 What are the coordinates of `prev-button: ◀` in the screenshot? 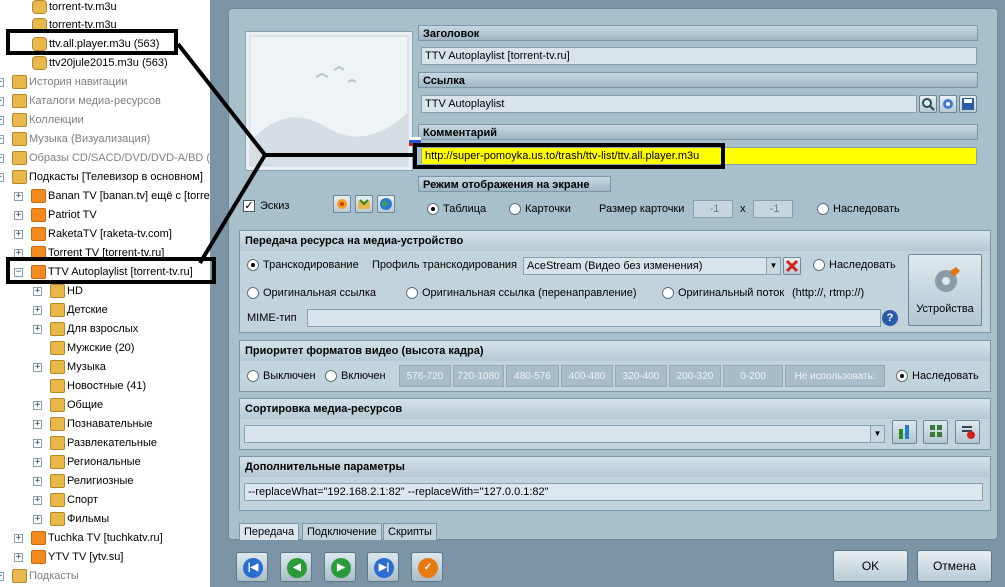 It's located at (296, 567).